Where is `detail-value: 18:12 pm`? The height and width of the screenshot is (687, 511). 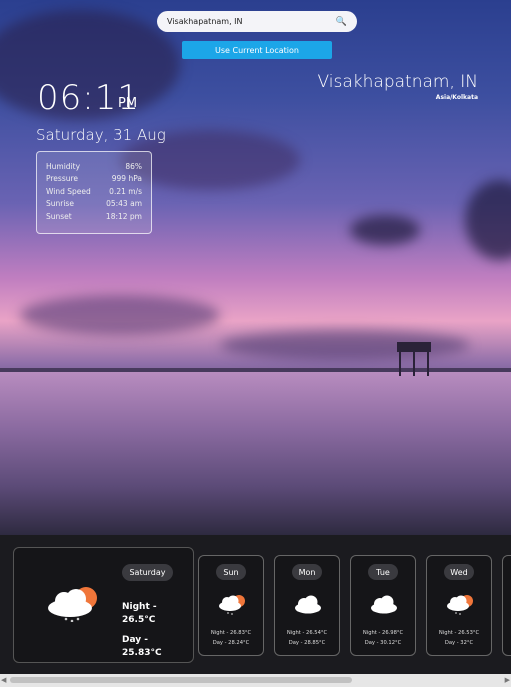 detail-value: 18:12 pm is located at coordinates (123, 216).